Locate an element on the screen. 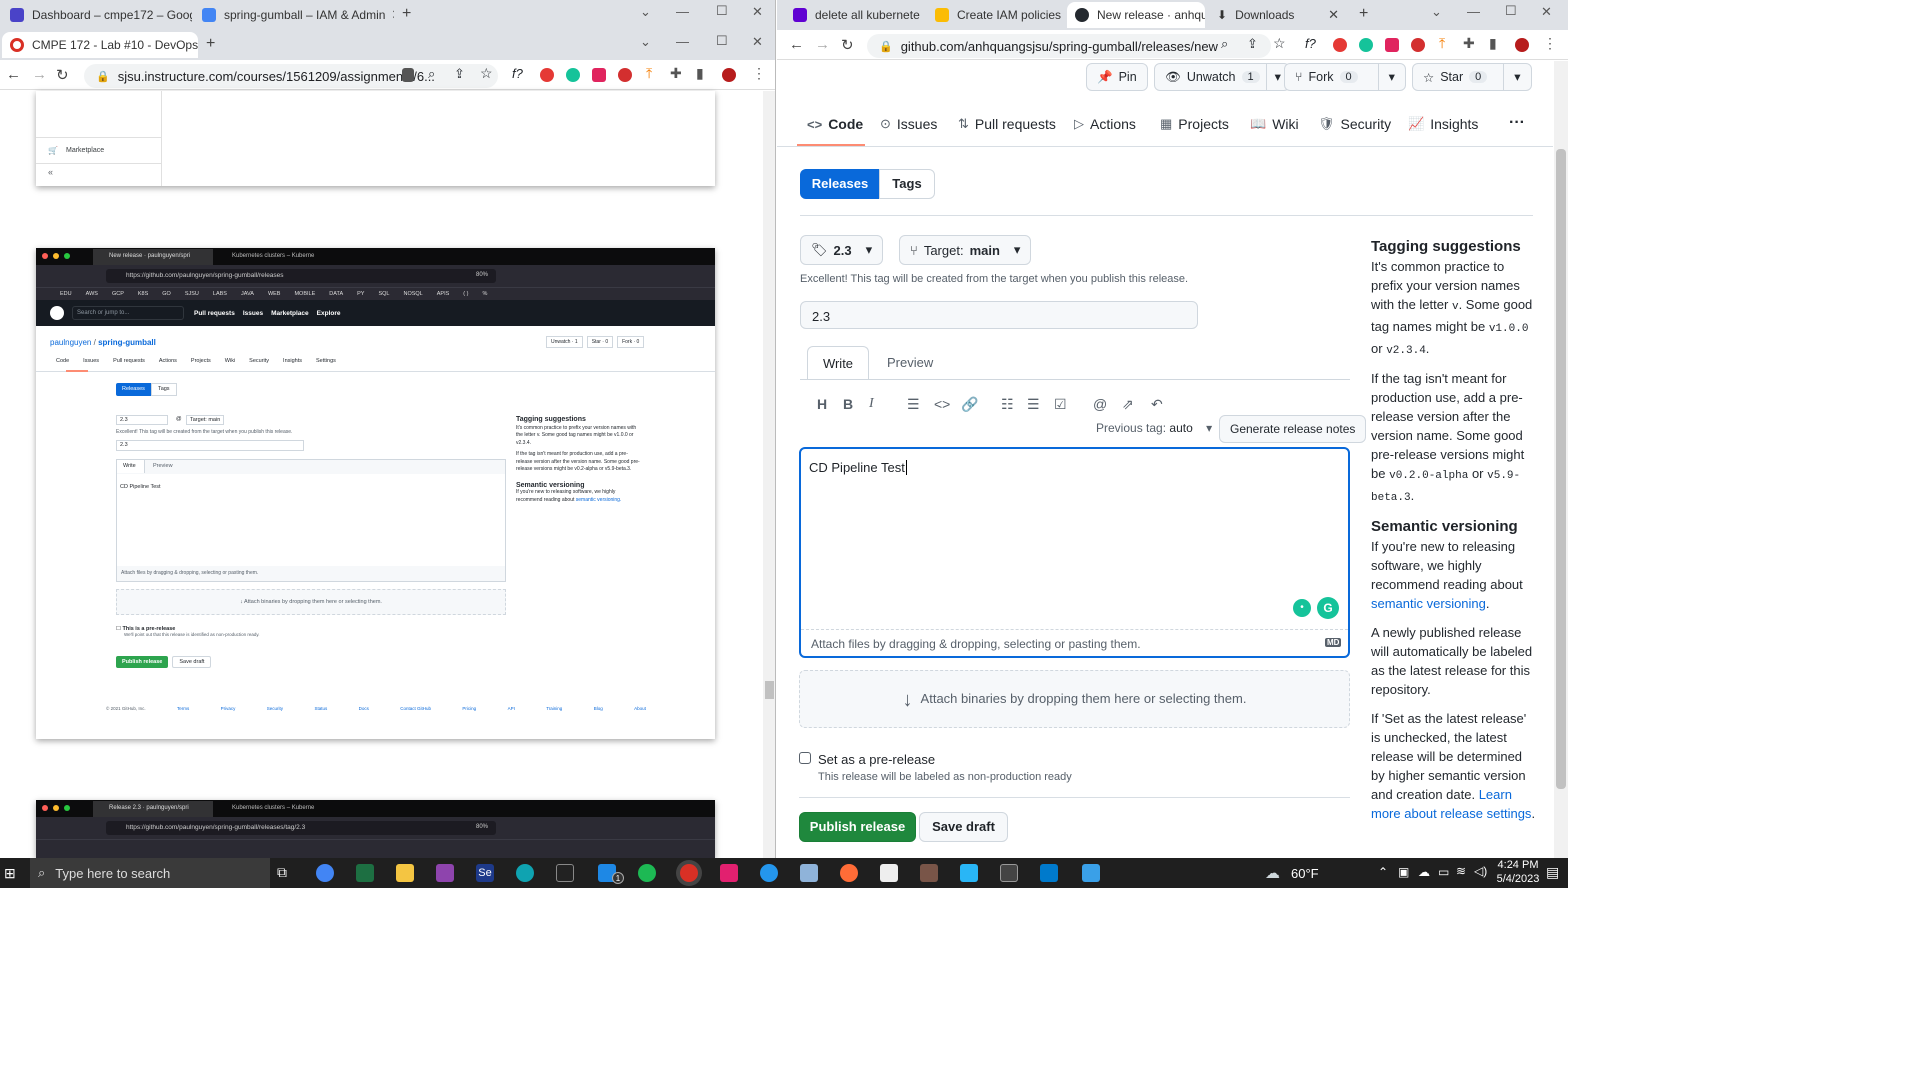  notepad-plus-icon is located at coordinates (365, 873).